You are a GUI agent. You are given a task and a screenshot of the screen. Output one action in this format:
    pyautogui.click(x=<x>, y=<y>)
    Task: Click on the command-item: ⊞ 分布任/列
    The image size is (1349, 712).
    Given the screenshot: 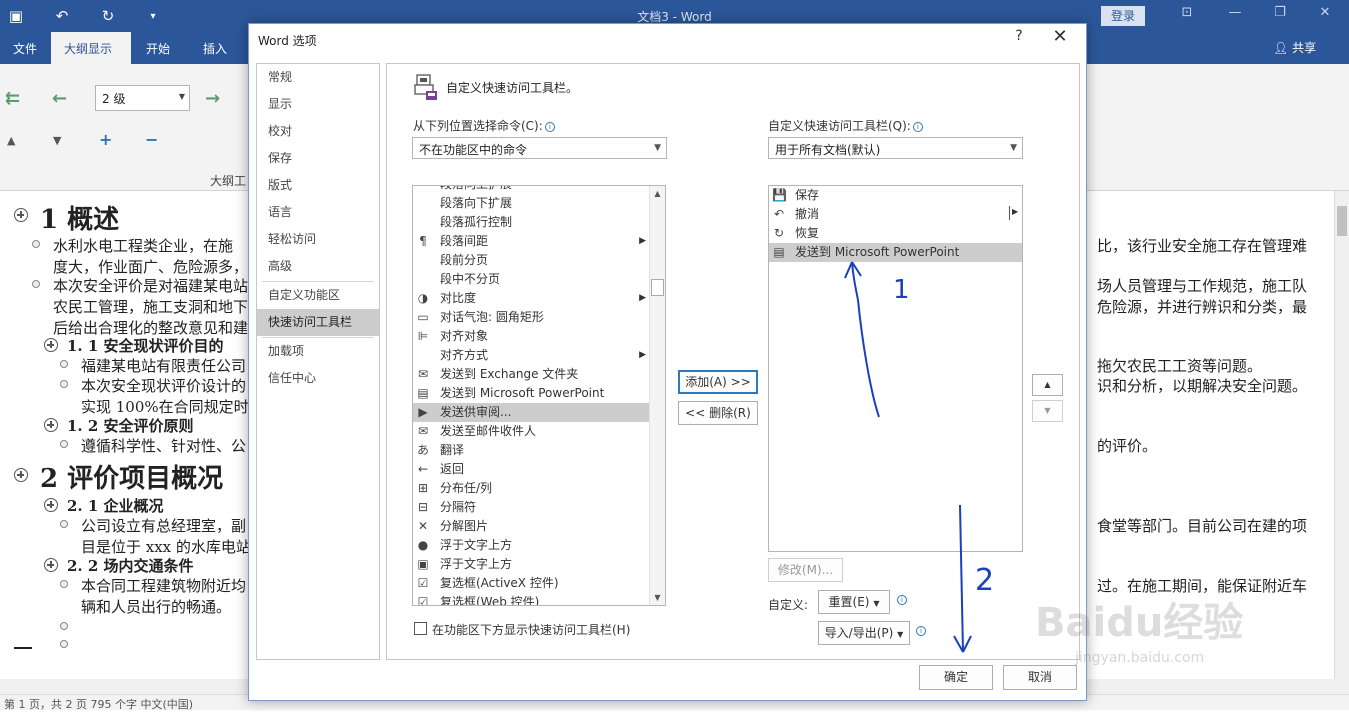 What is the action you would take?
    pyautogui.click(x=531, y=488)
    